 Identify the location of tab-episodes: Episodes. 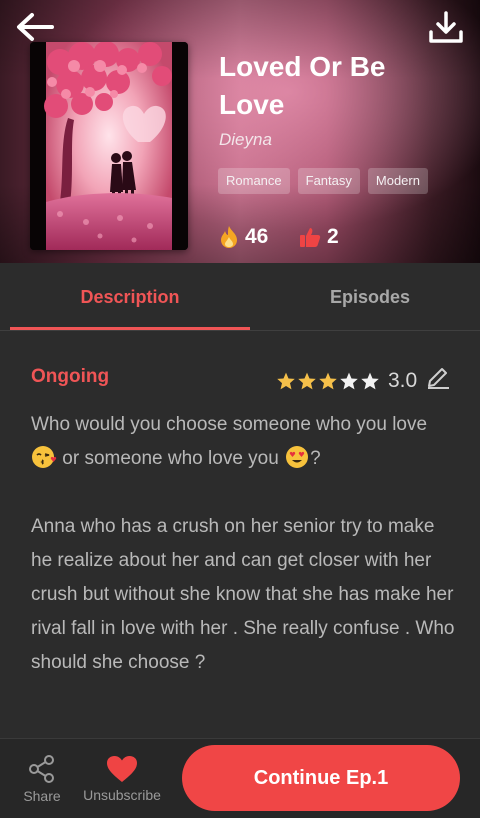
(365, 297).